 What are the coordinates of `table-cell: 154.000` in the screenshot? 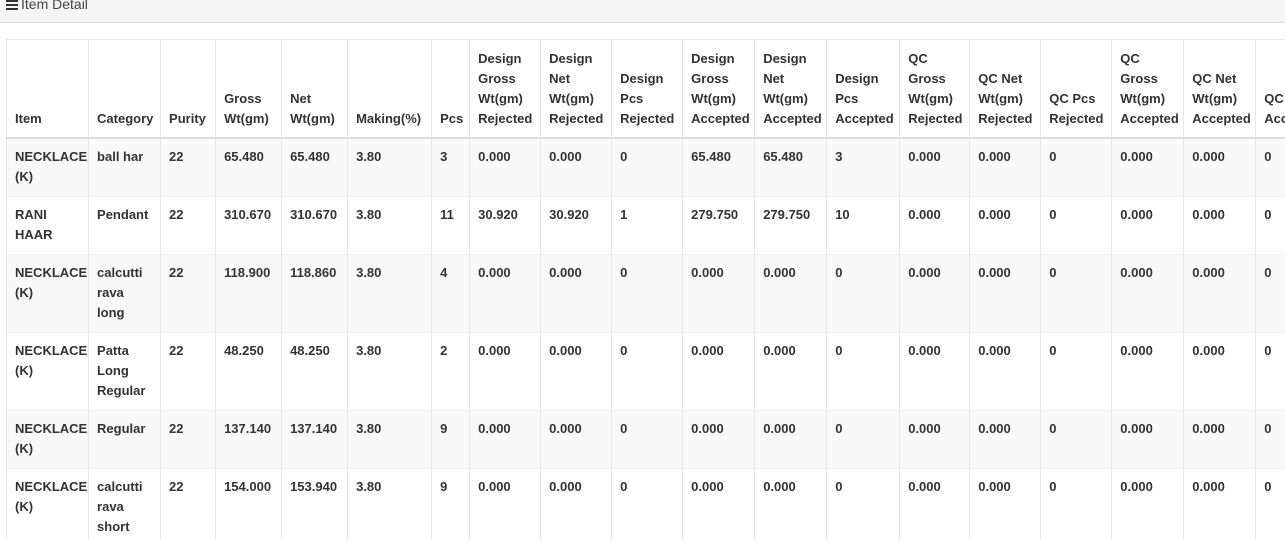 It's located at (249, 504).